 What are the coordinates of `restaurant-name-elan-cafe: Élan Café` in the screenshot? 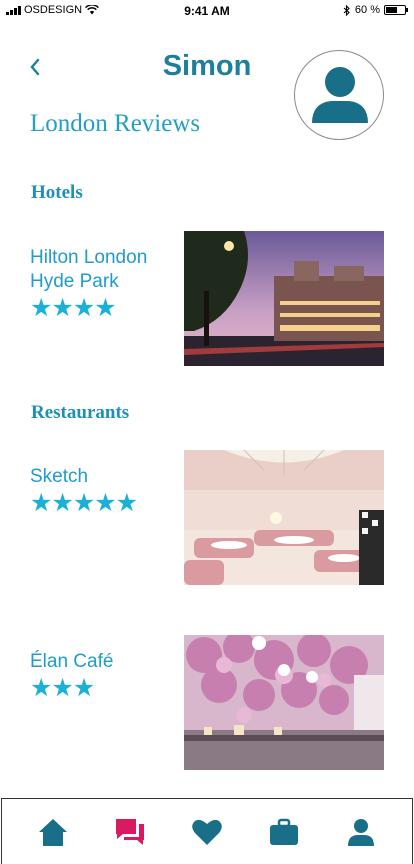 It's located at (71, 662).